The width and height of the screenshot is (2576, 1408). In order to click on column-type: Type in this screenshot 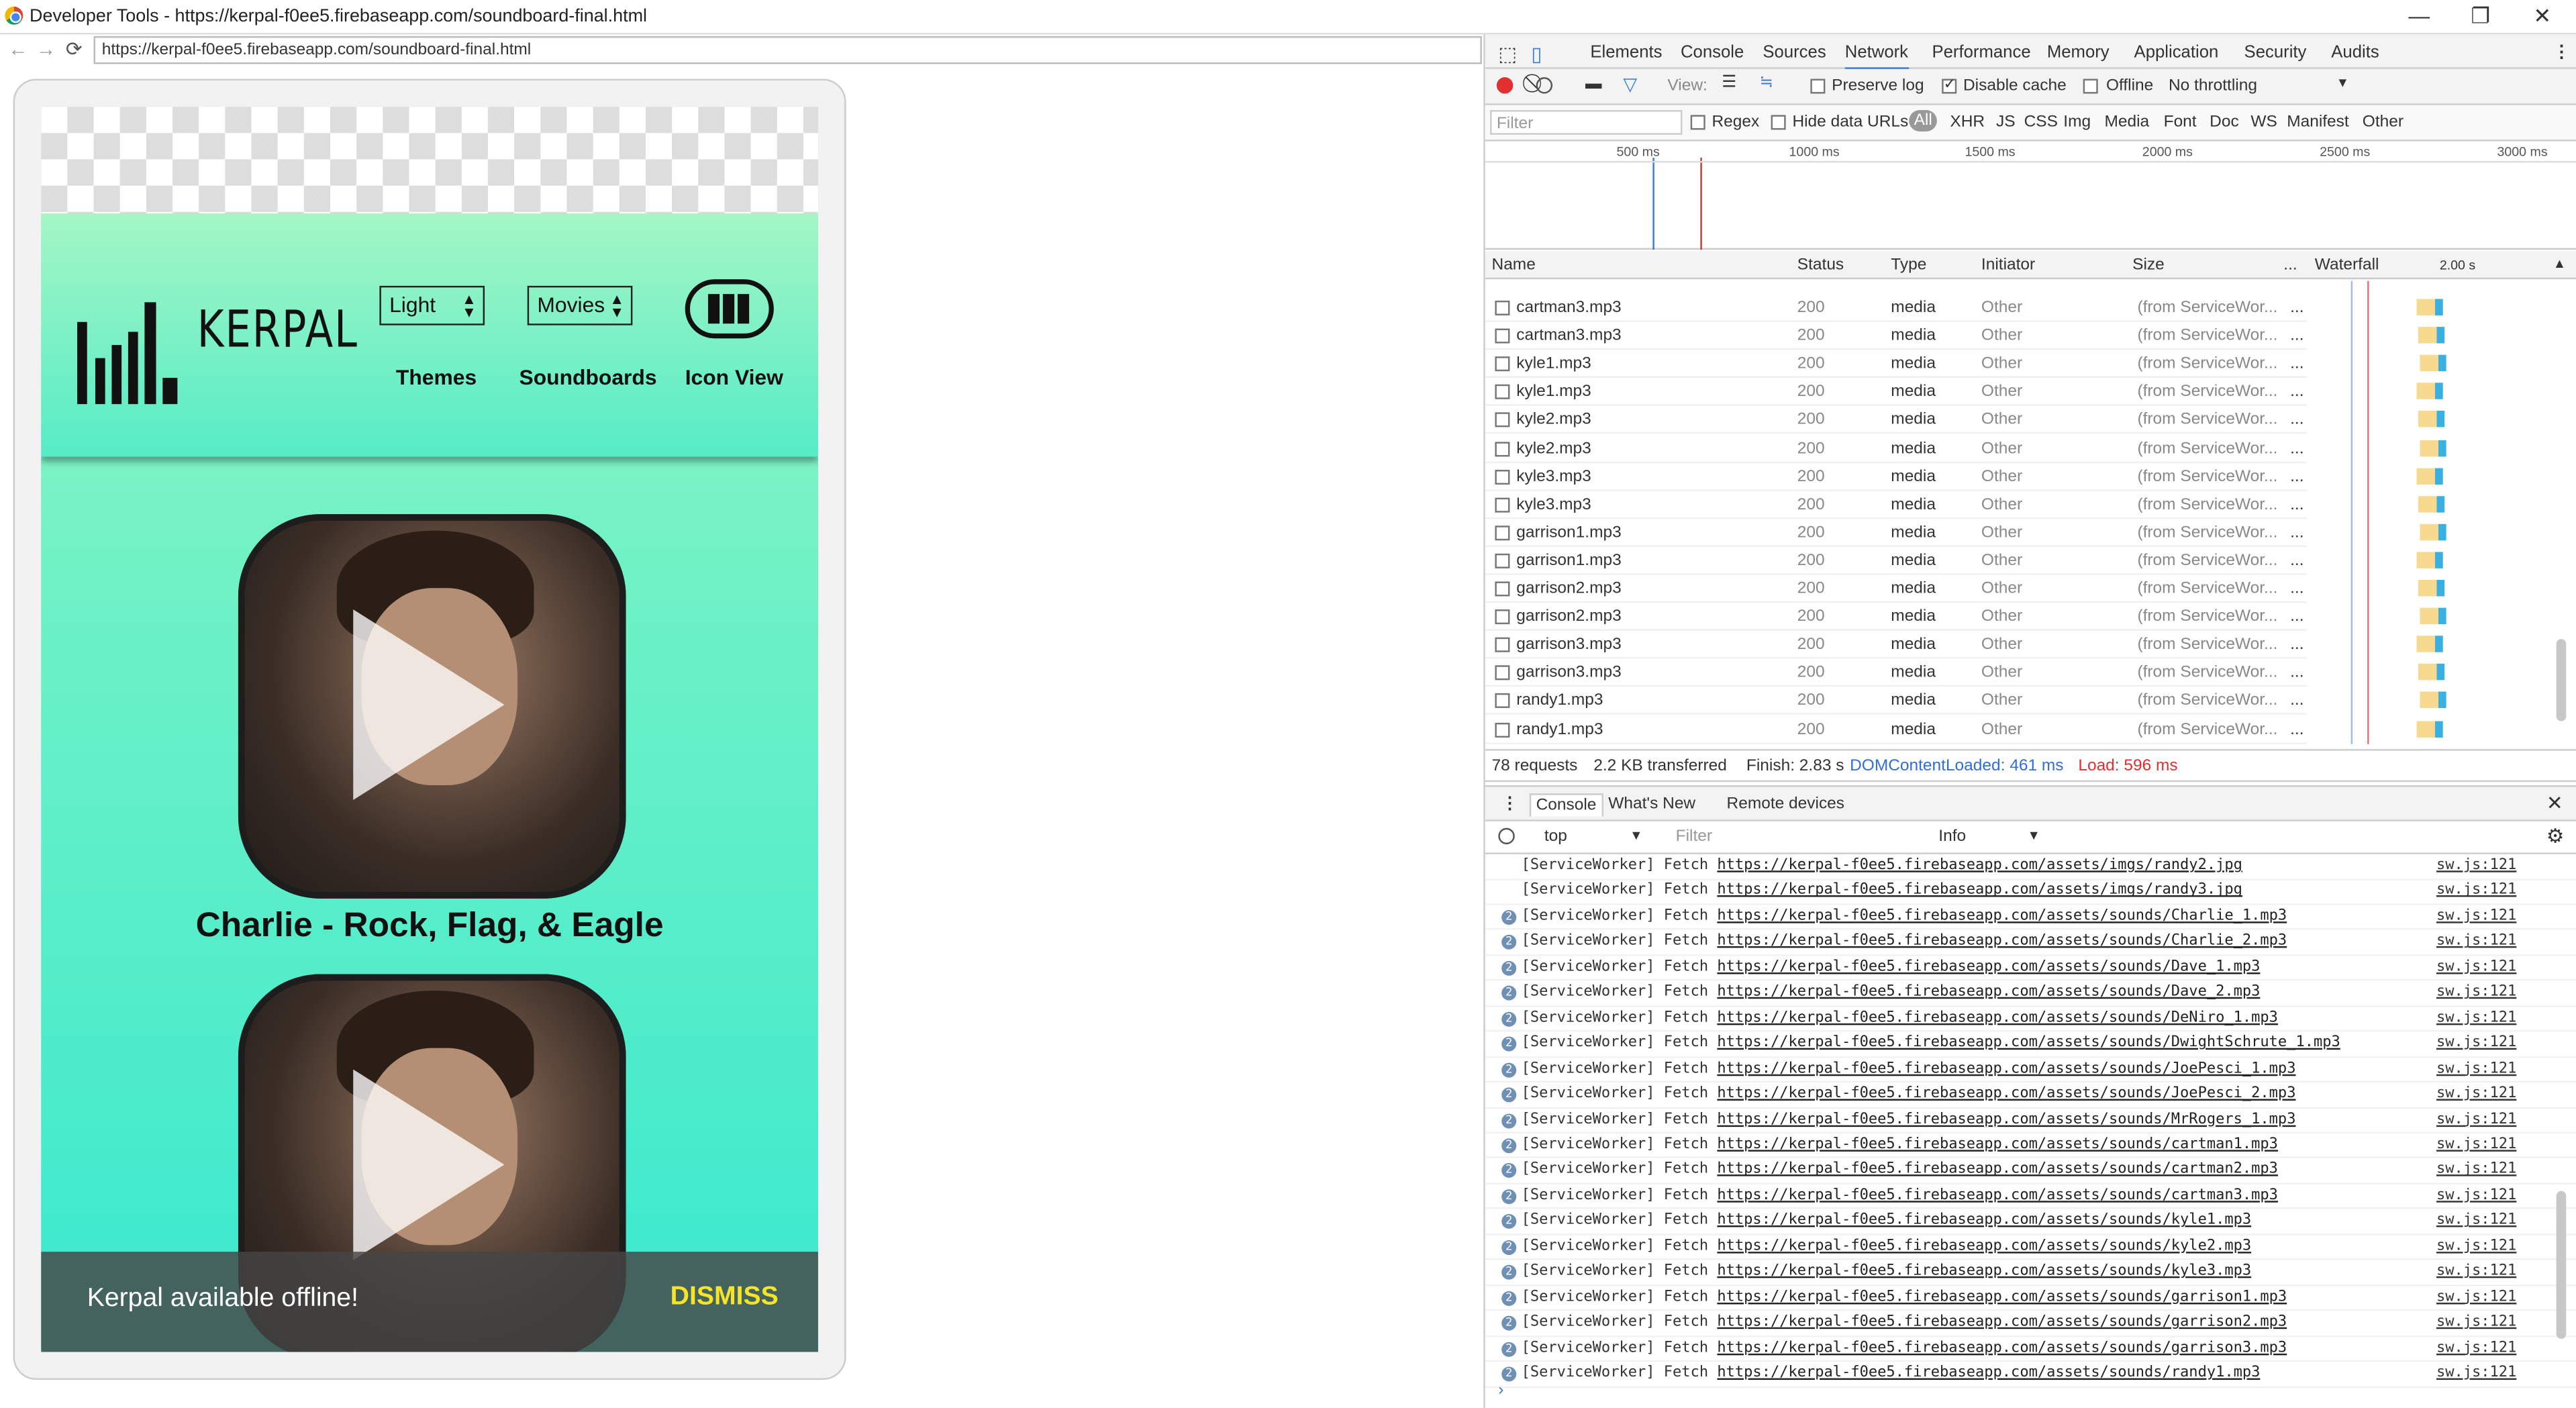, I will do `click(1908, 265)`.